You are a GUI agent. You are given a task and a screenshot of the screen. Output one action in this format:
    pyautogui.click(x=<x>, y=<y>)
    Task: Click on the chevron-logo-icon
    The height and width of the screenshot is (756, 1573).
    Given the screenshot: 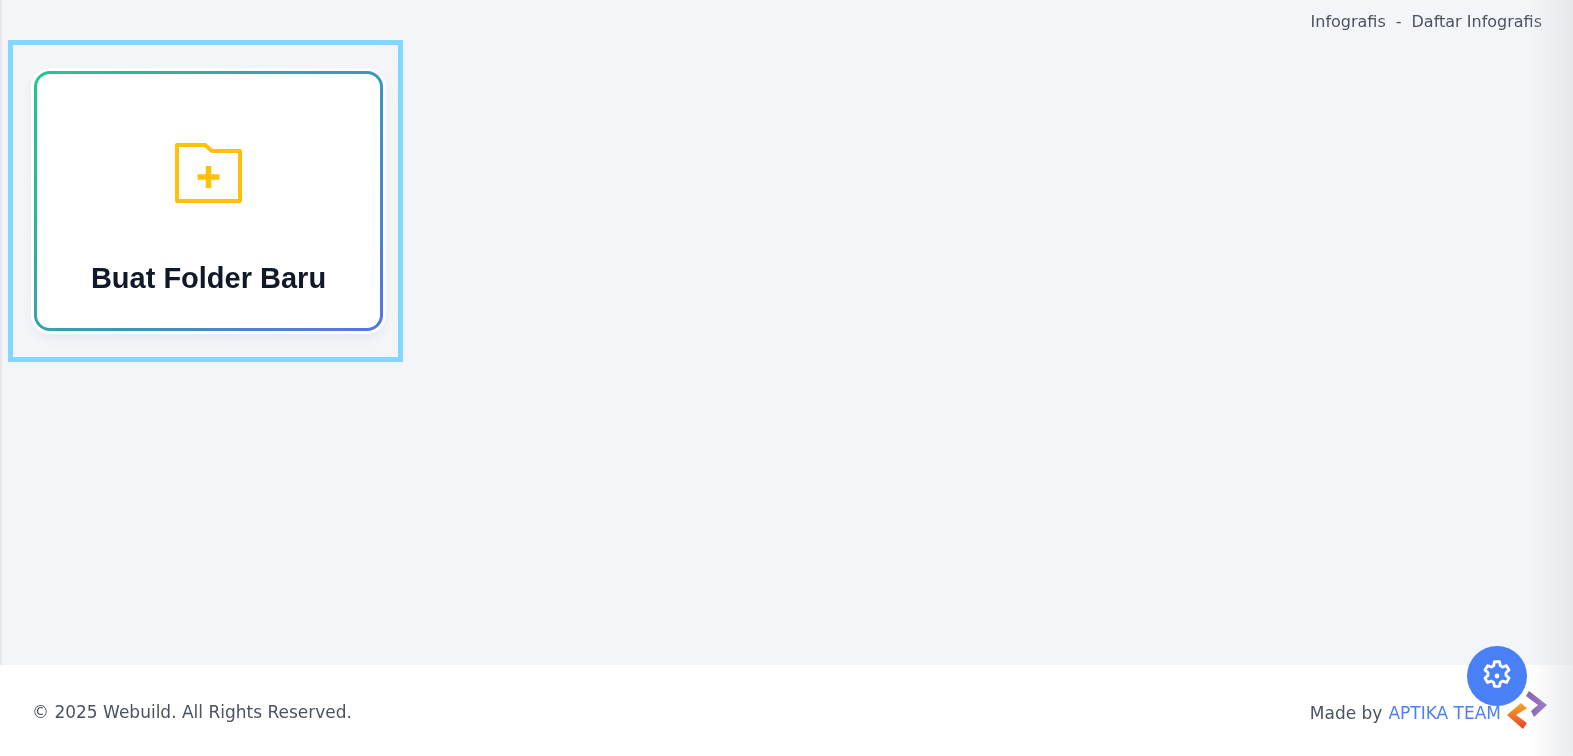 What is the action you would take?
    pyautogui.click(x=1527, y=709)
    